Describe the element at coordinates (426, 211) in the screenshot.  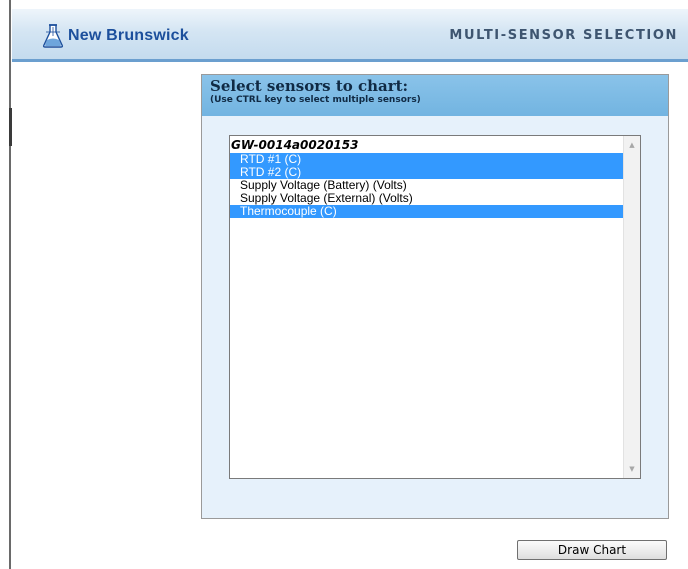
I see `sensor-option-thermocouple: Thermocouple (C)` at that location.